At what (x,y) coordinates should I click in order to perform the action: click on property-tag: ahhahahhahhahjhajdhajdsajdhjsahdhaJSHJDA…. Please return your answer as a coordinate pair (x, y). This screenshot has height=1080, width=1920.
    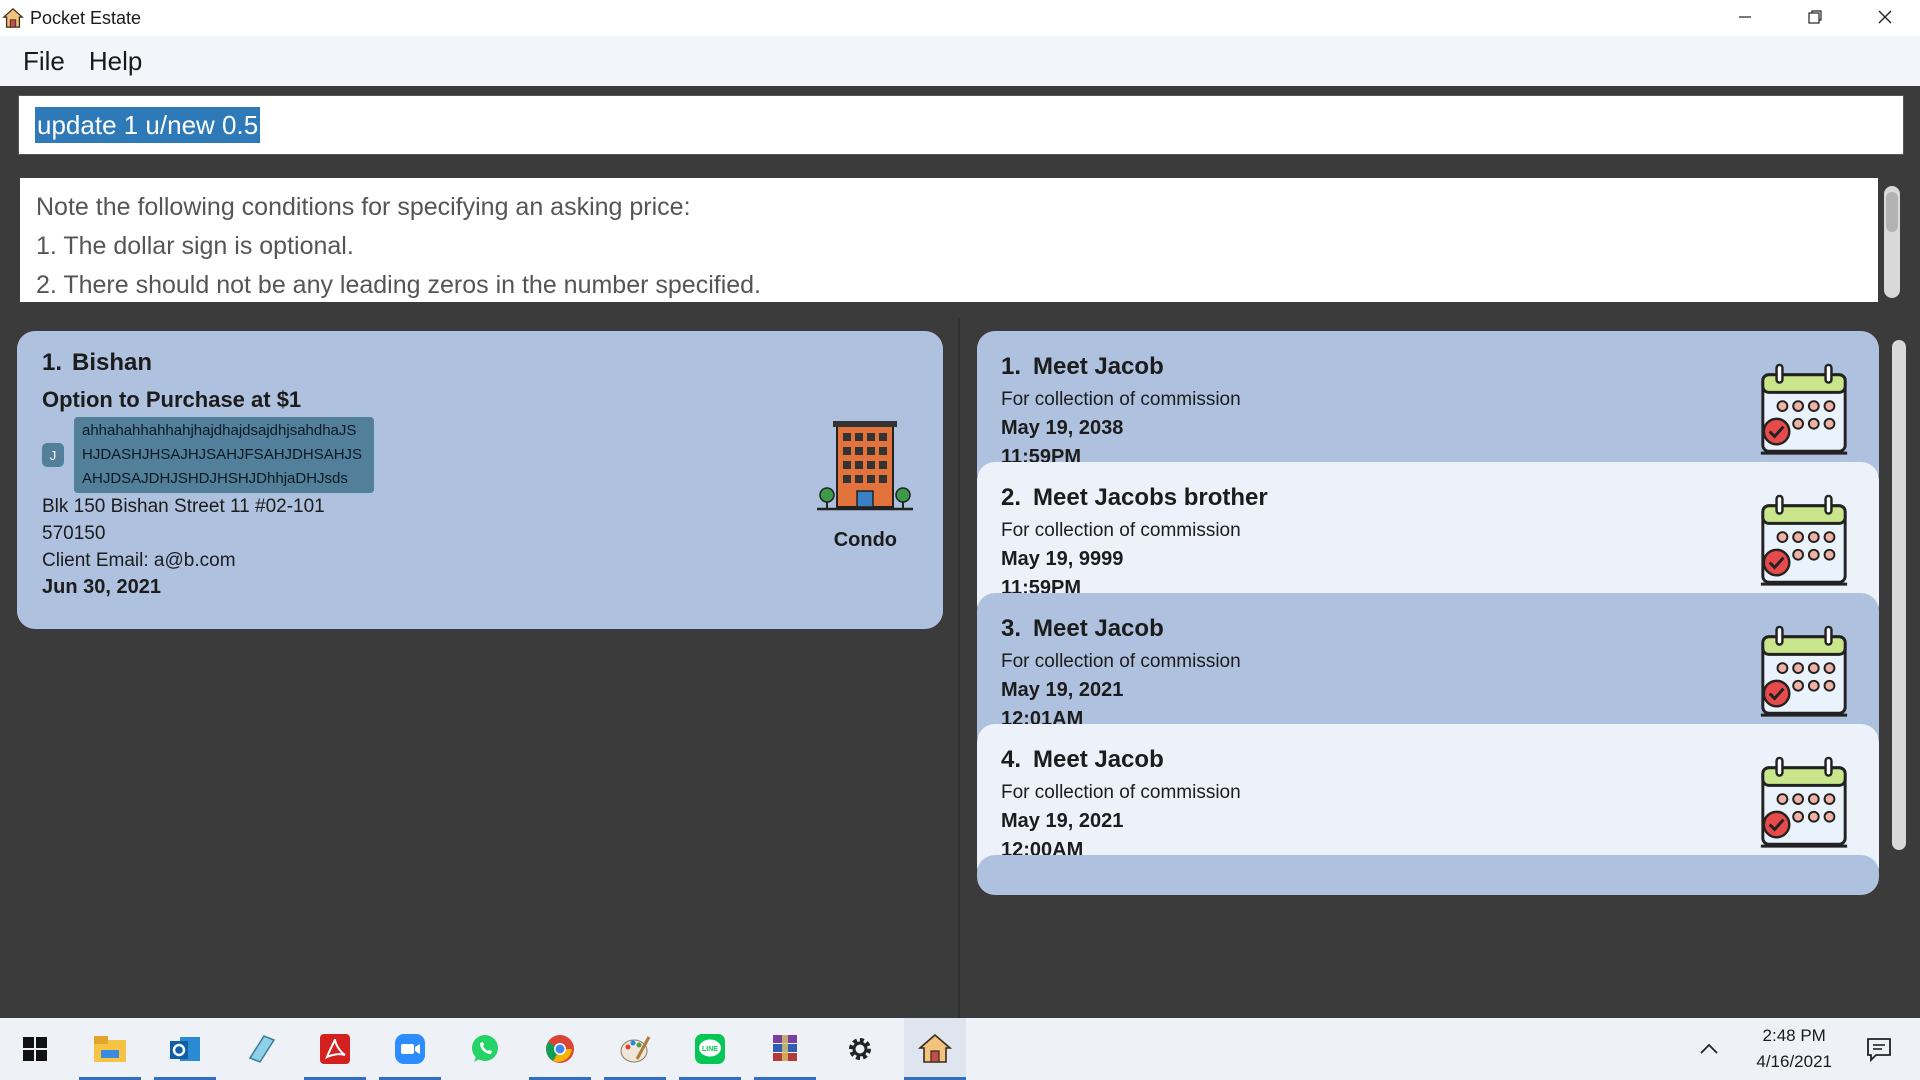
    Looking at the image, I should click on (224, 455).